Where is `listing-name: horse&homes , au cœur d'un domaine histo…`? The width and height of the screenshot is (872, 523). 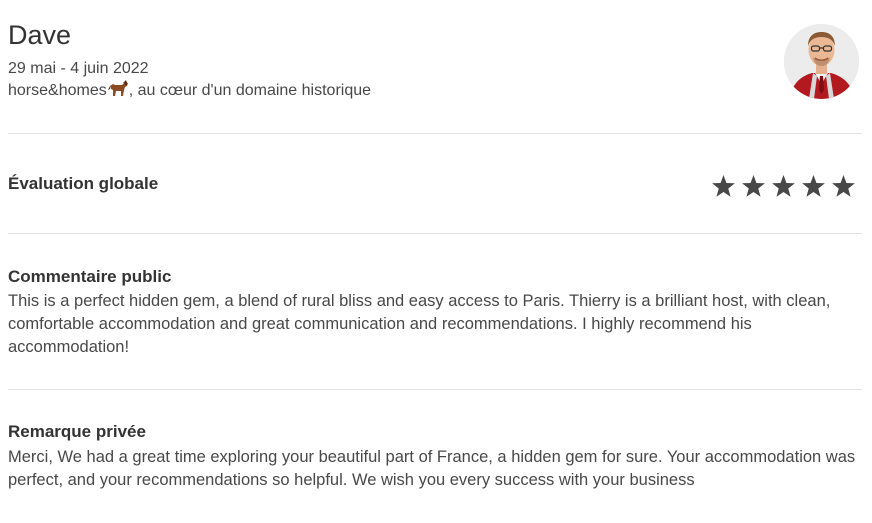 listing-name: horse&homes , au cœur d'un domaine histo… is located at coordinates (189, 91).